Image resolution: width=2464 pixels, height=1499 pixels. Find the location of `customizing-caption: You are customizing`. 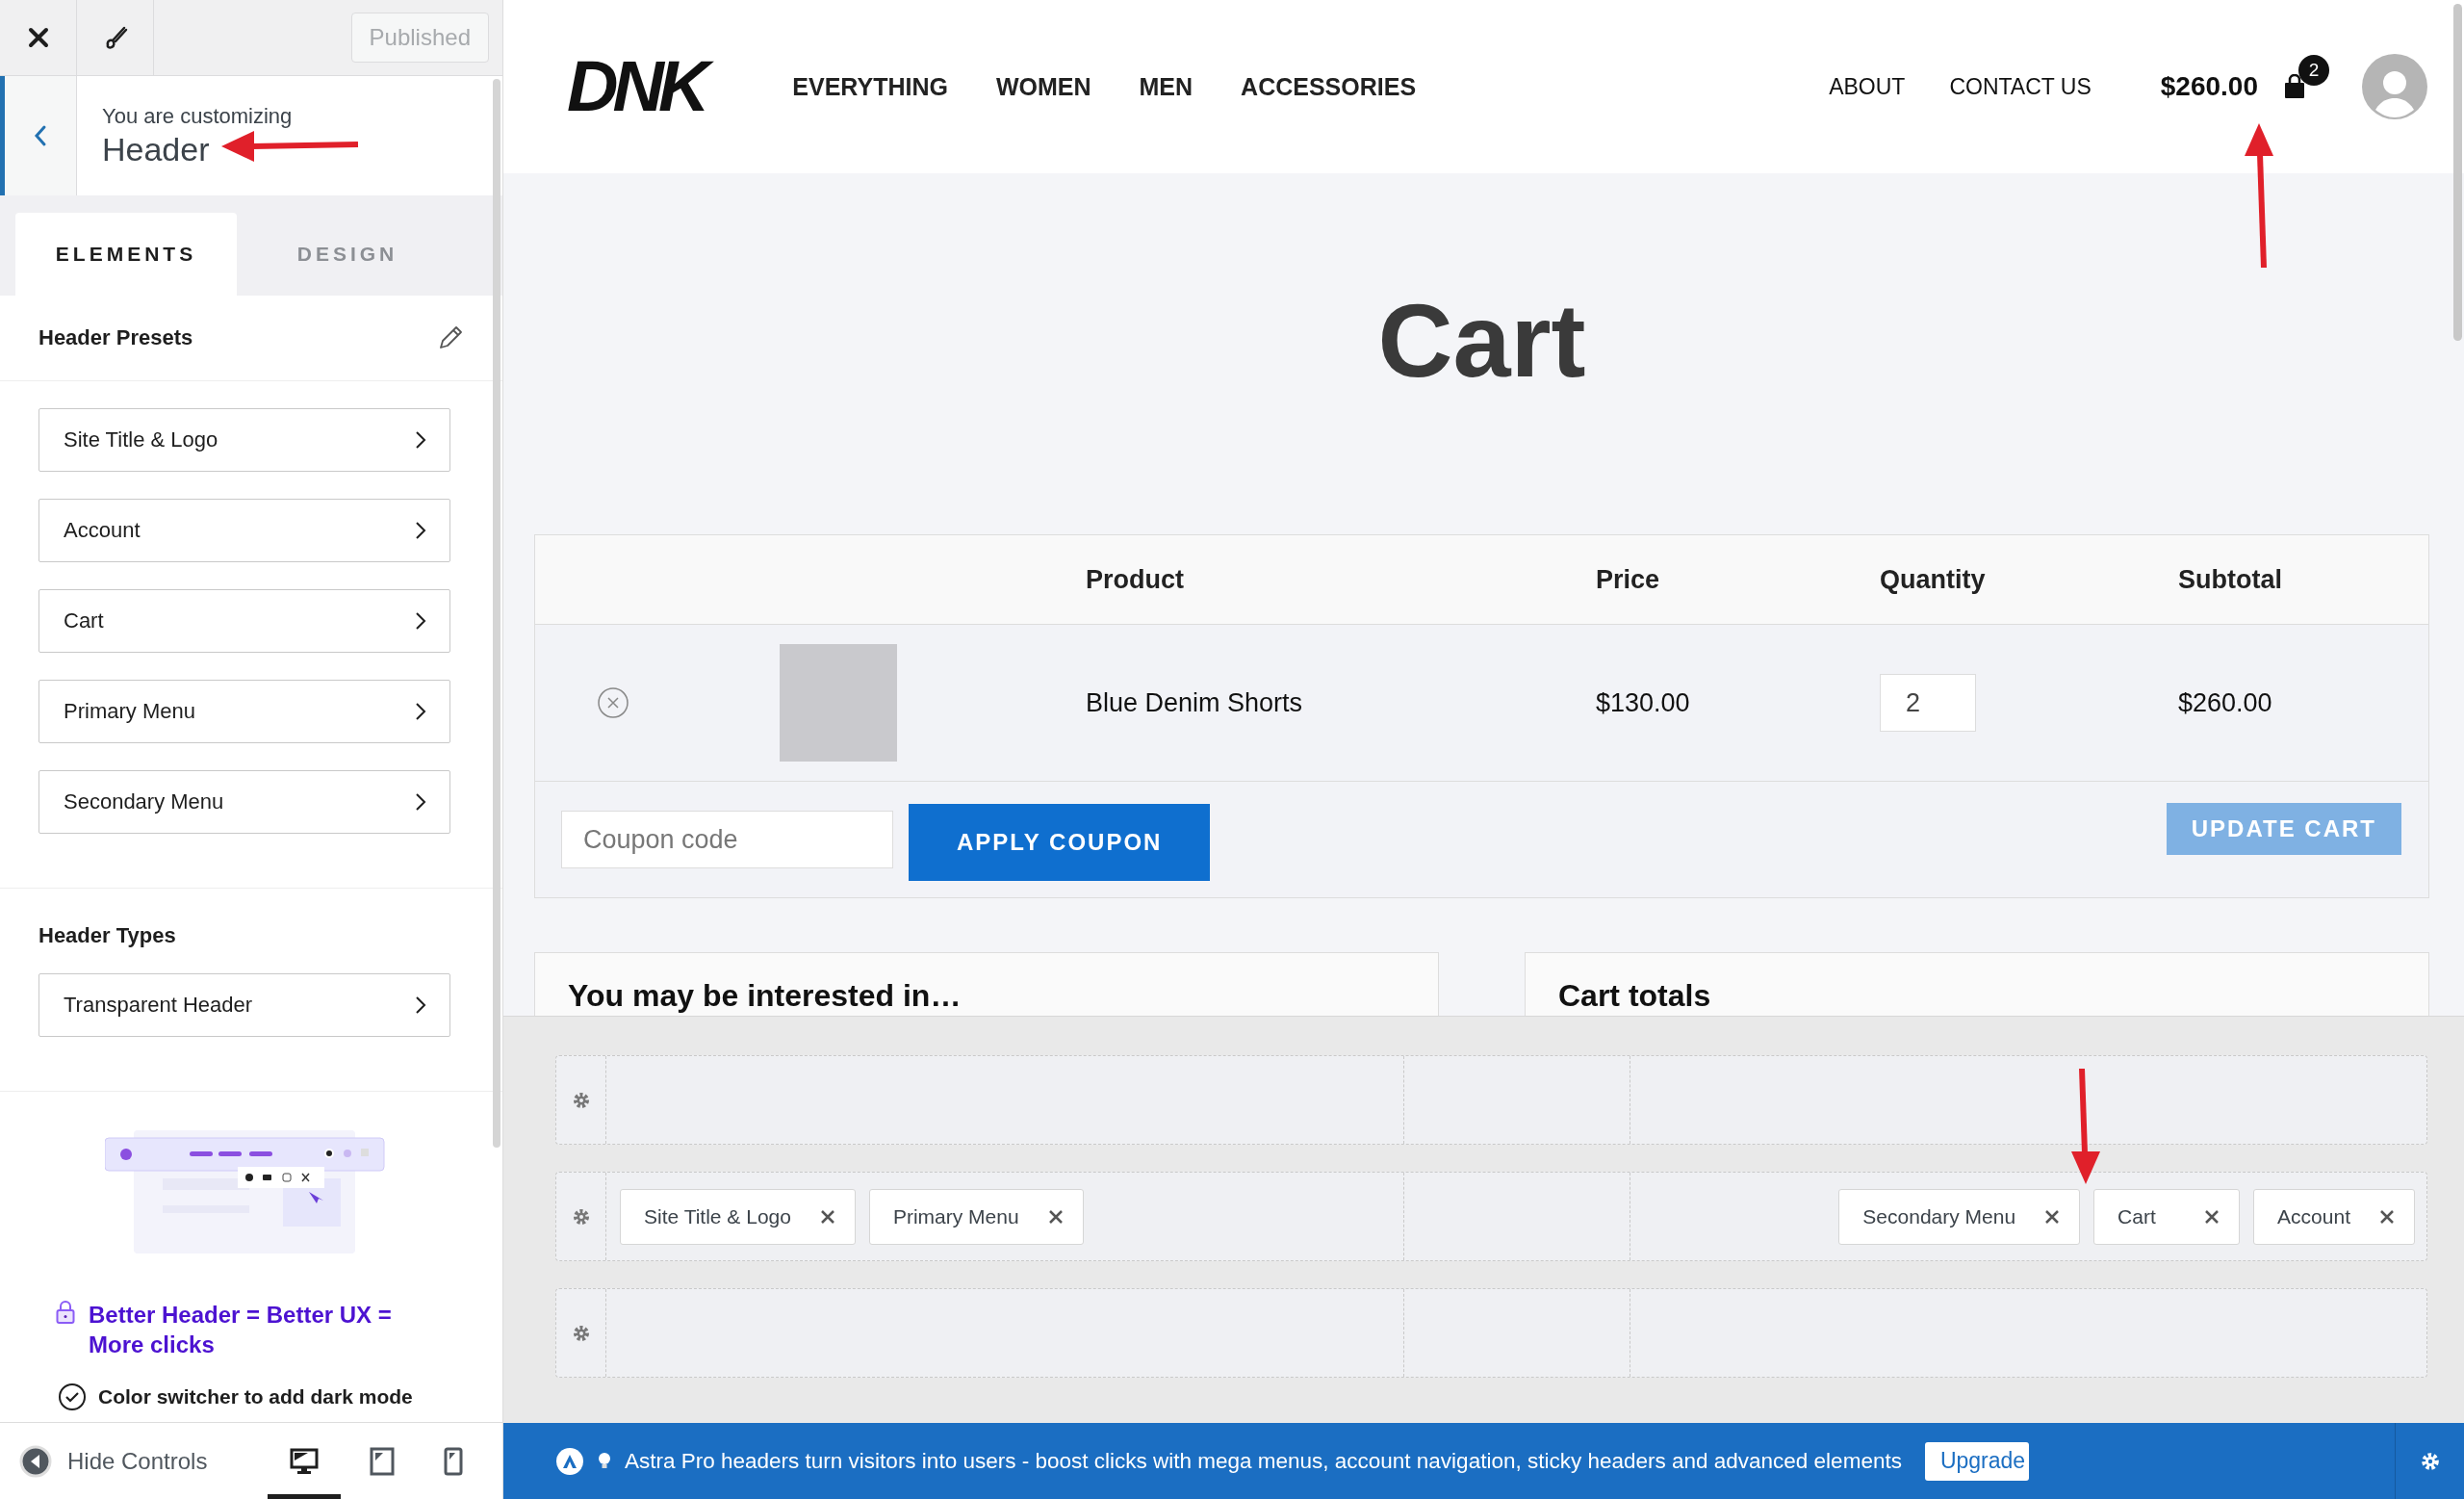

customizing-caption: You are customizing is located at coordinates (197, 116).